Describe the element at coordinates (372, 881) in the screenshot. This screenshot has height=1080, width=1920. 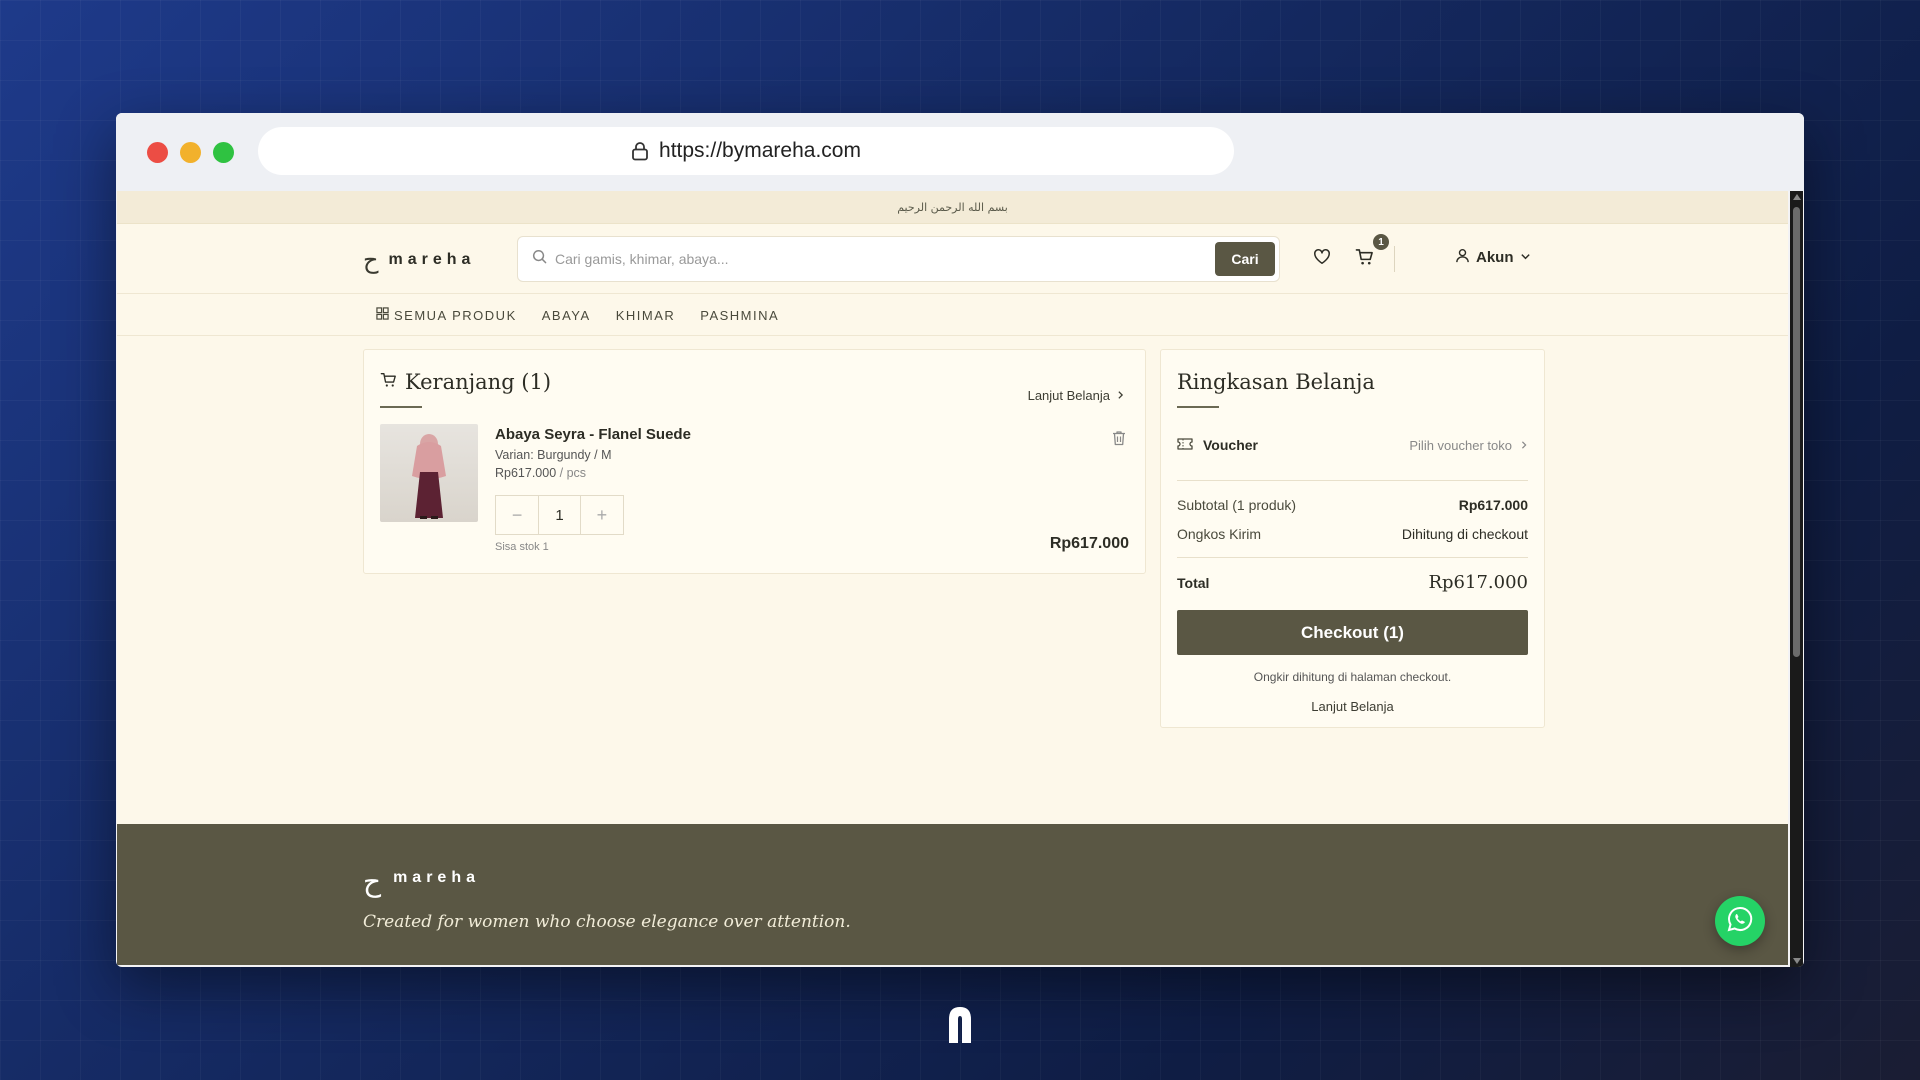
I see `footer-logo-mark: ح` at that location.